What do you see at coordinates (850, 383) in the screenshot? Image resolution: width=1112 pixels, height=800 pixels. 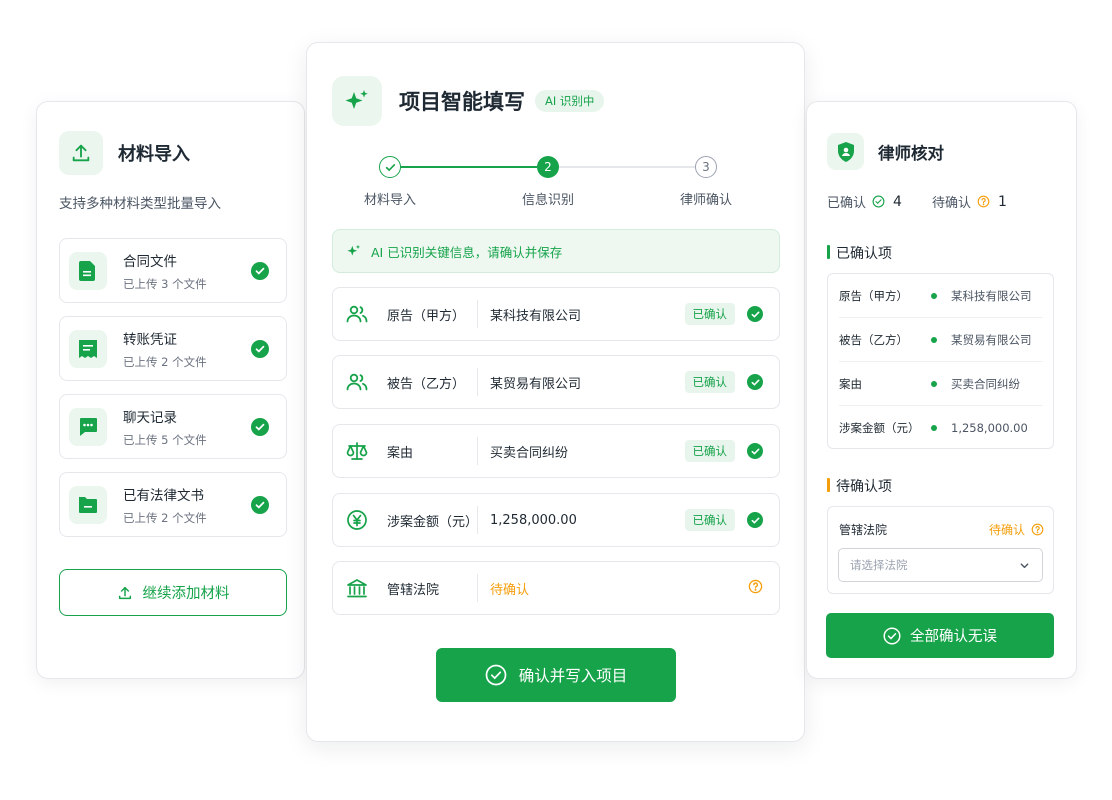 I see `confirmed-item-label: 案由` at bounding box center [850, 383].